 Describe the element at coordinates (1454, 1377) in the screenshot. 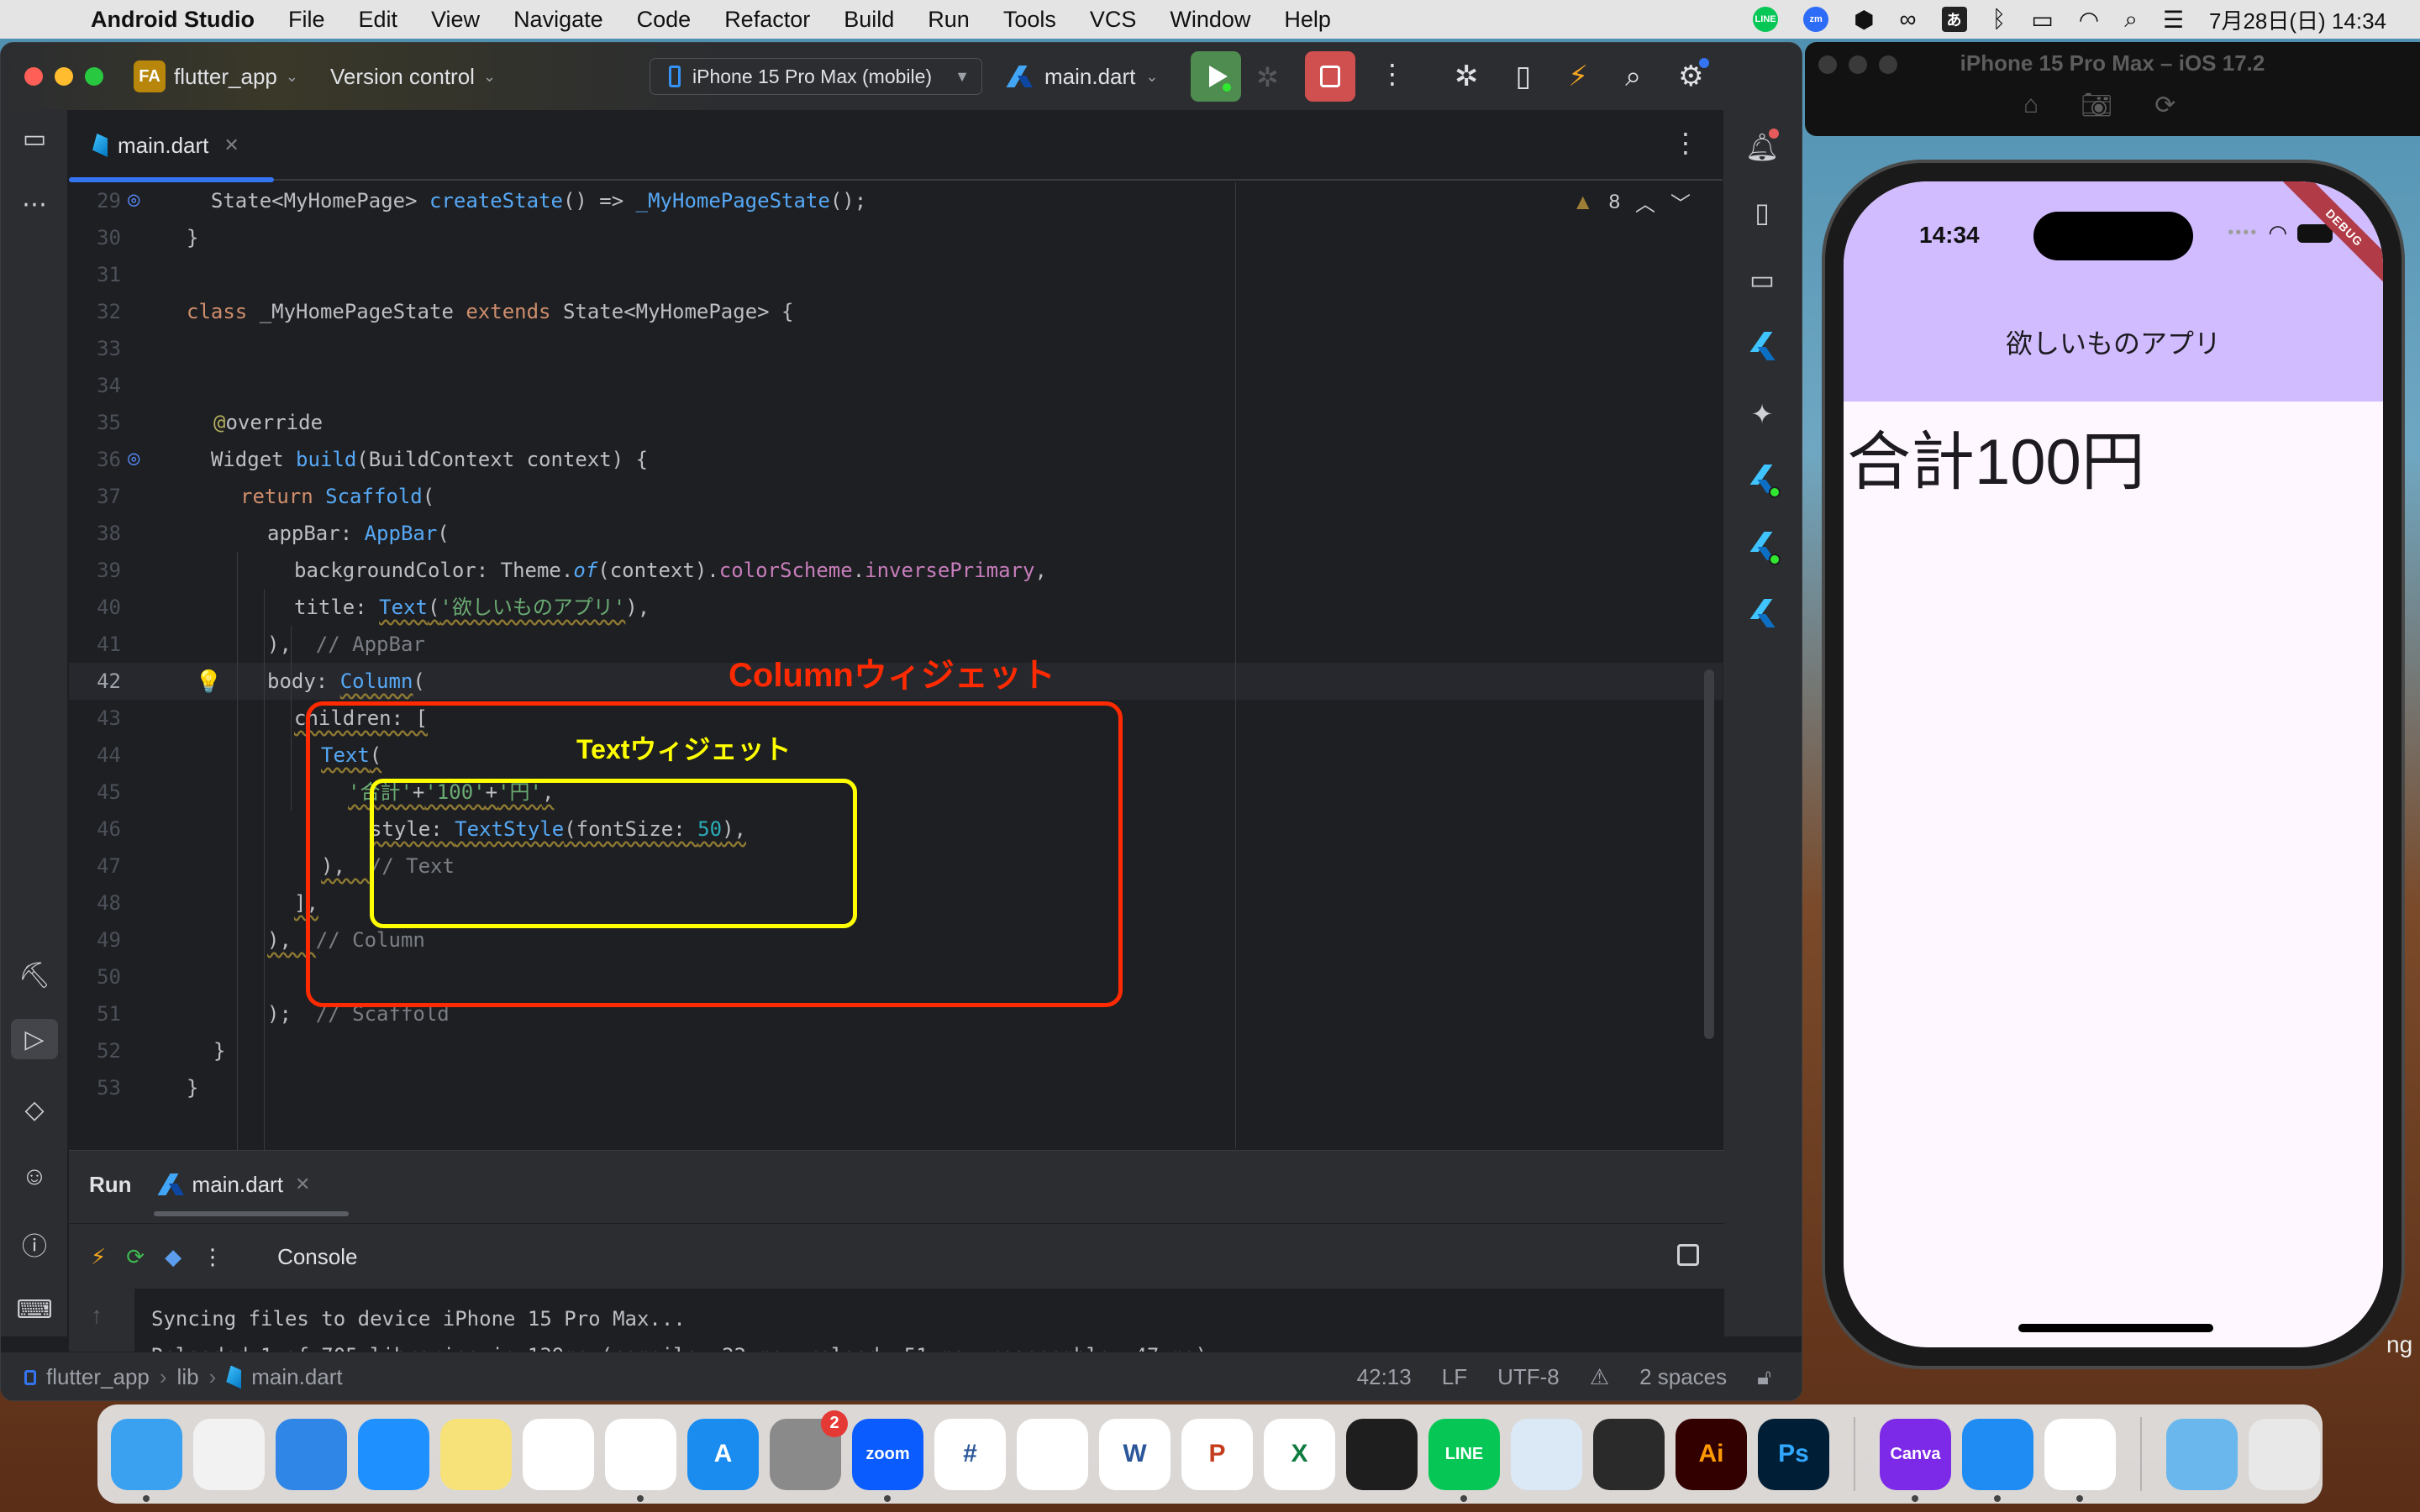

I see `line-separator: LF` at that location.